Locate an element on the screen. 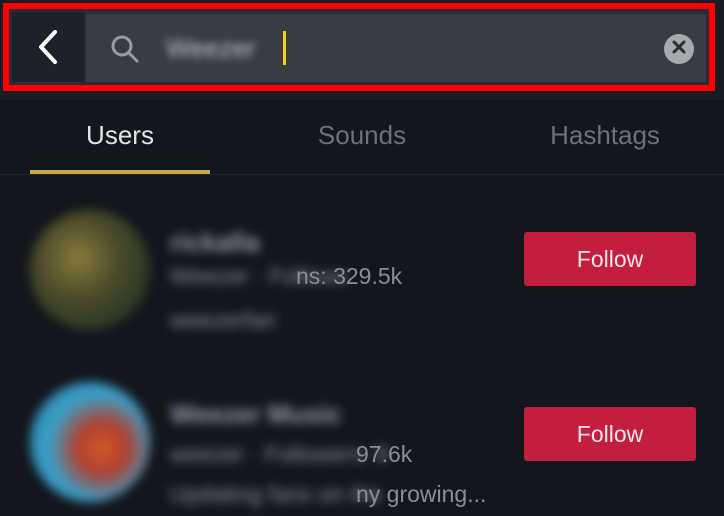 The image size is (724, 516). tab-sounds: Sounds is located at coordinates (362, 137).